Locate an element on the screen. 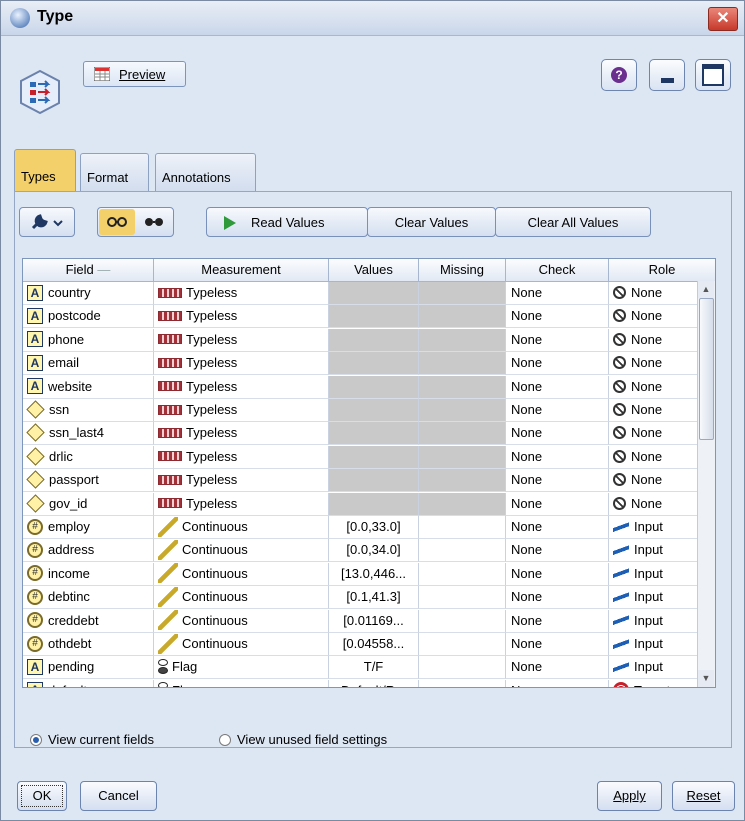  table-row: # othdebt Continuous [0.04558... None Input is located at coordinates (369, 644).